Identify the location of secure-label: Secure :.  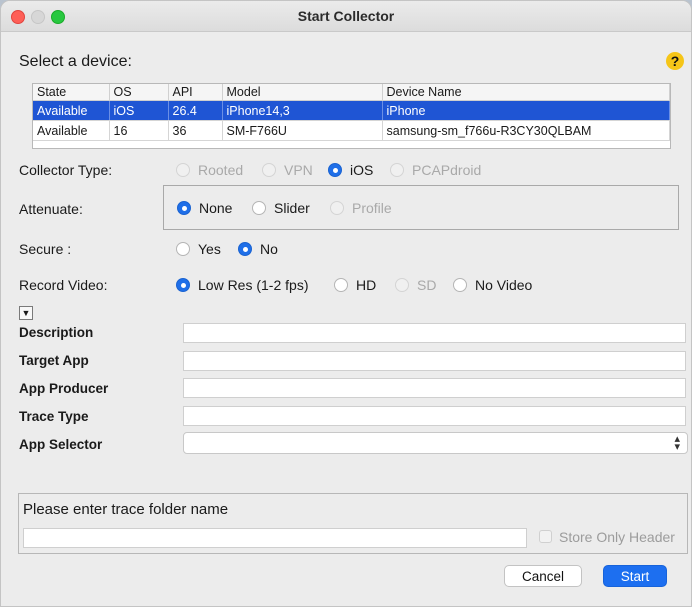
(45, 249).